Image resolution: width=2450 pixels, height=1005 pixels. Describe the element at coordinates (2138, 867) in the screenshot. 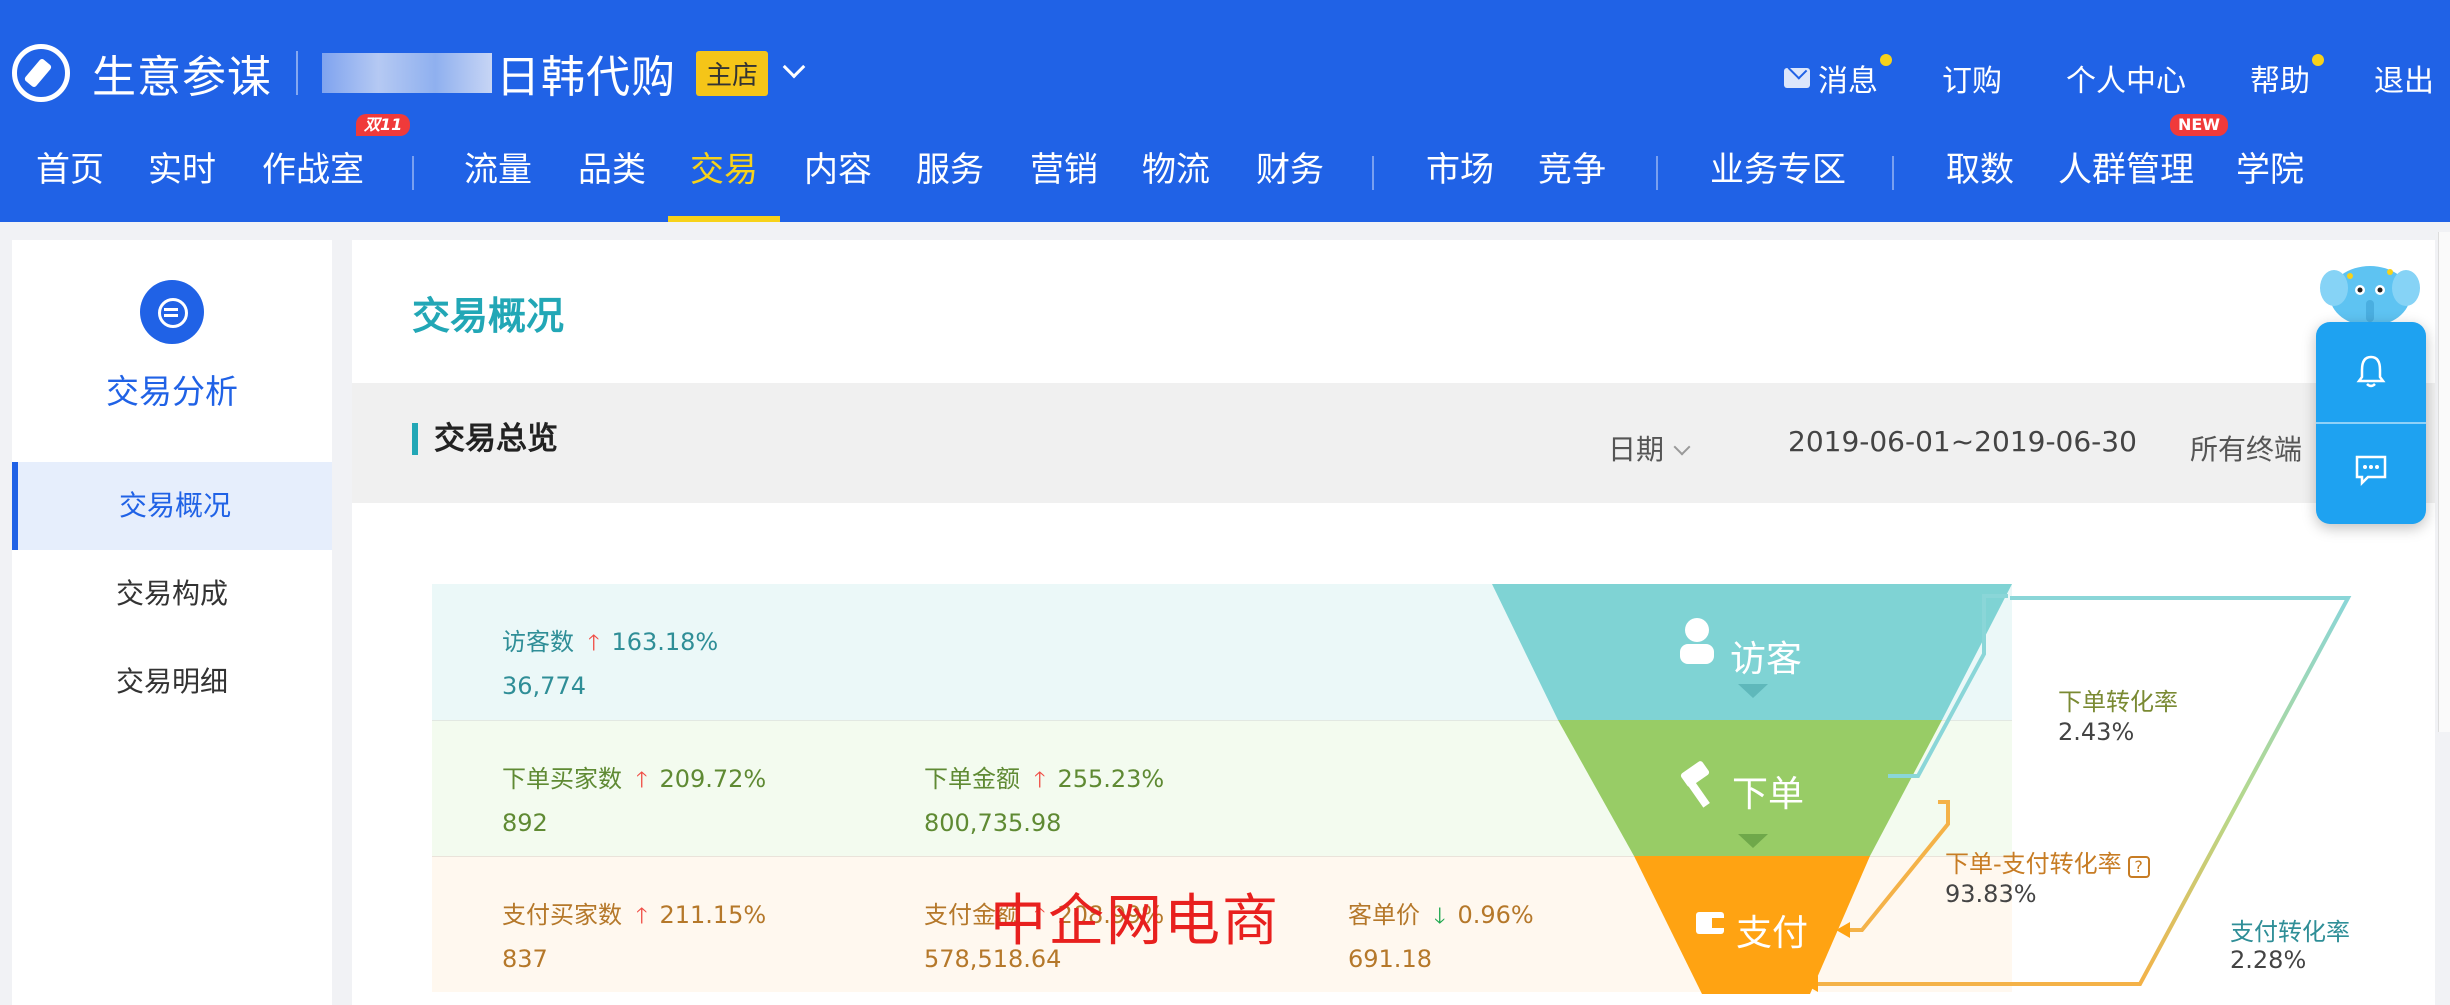

I see `help-icon: ?` at that location.